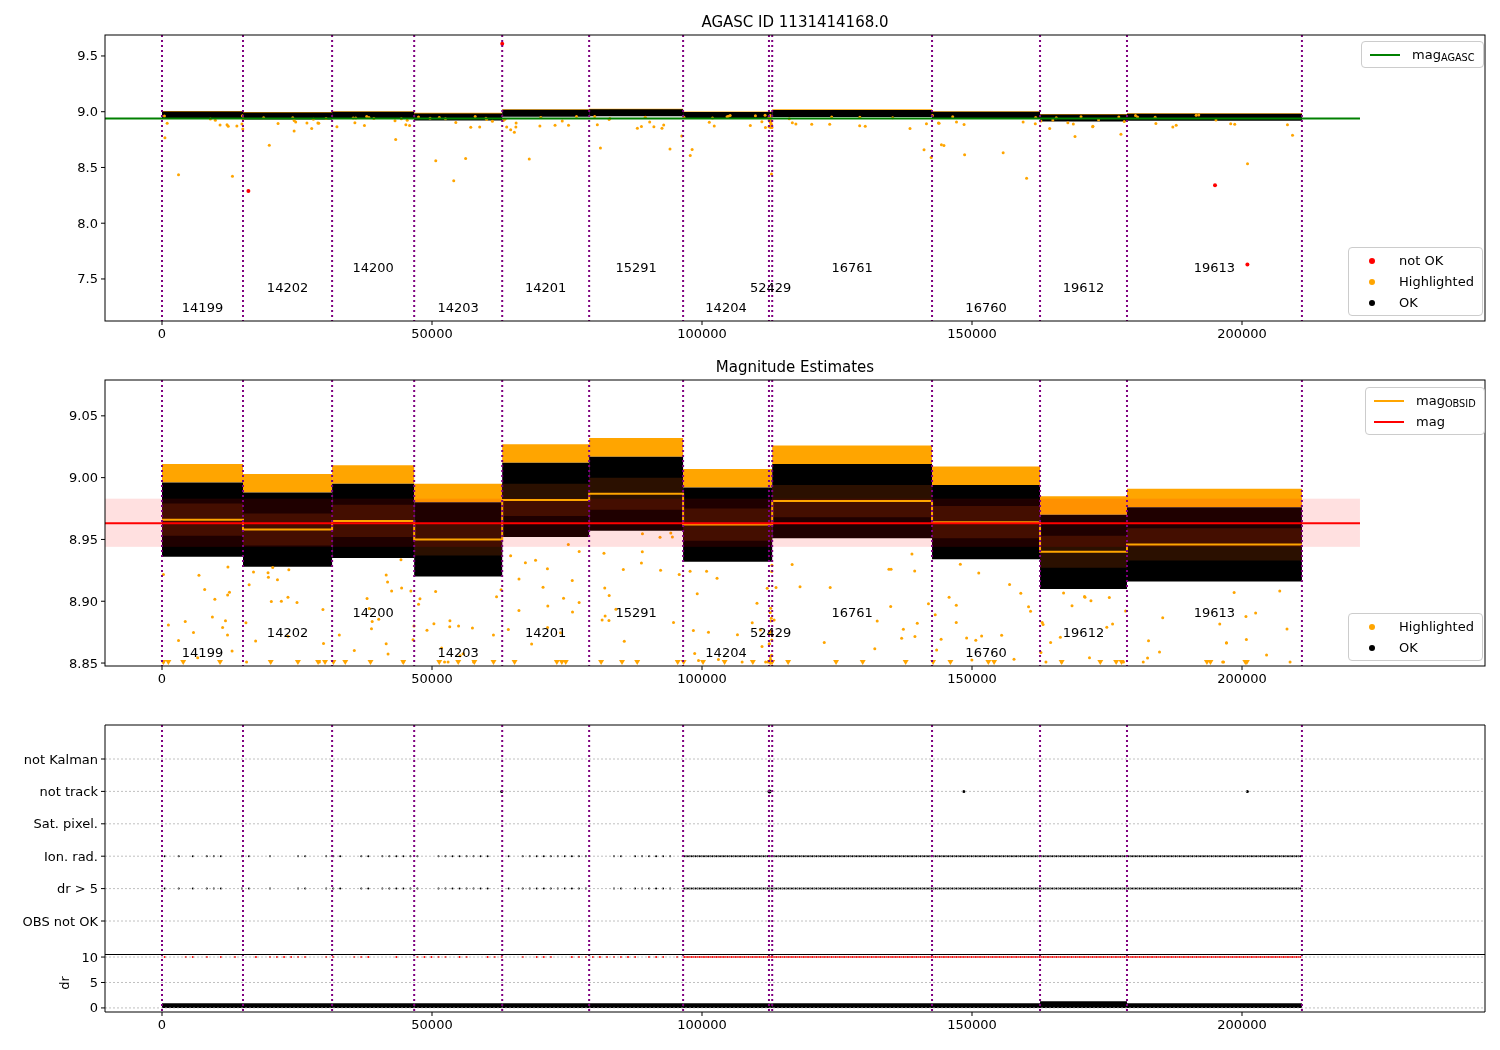 This screenshot has height=1050, width=1500. Describe the element at coordinates (64, 983) in the screenshot. I see `y-axis-label: dr` at that location.